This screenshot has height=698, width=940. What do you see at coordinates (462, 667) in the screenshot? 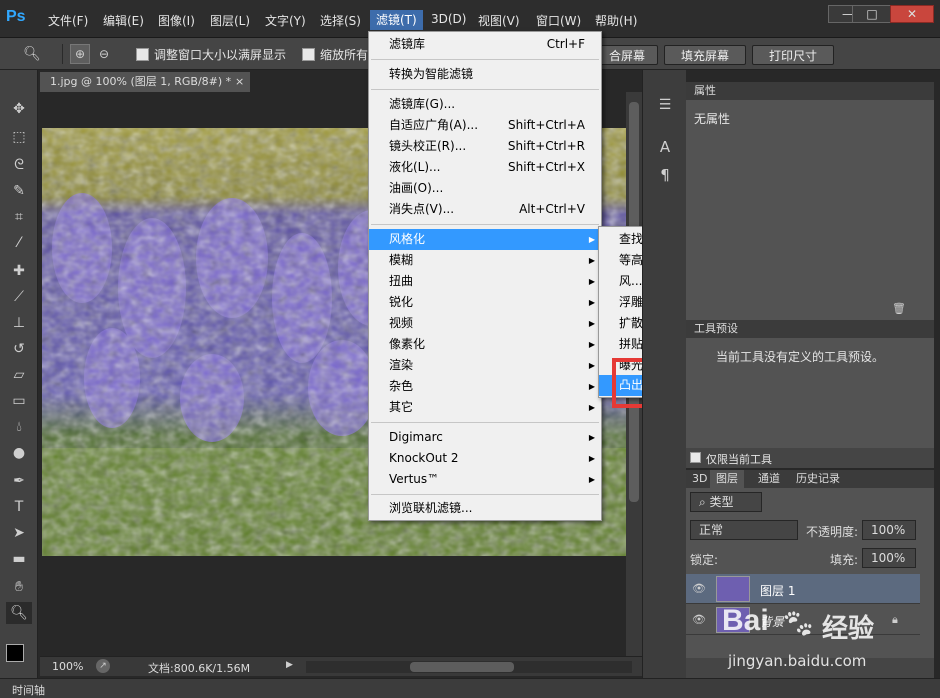
I see `horizontal-scroll-thumb` at bounding box center [462, 667].